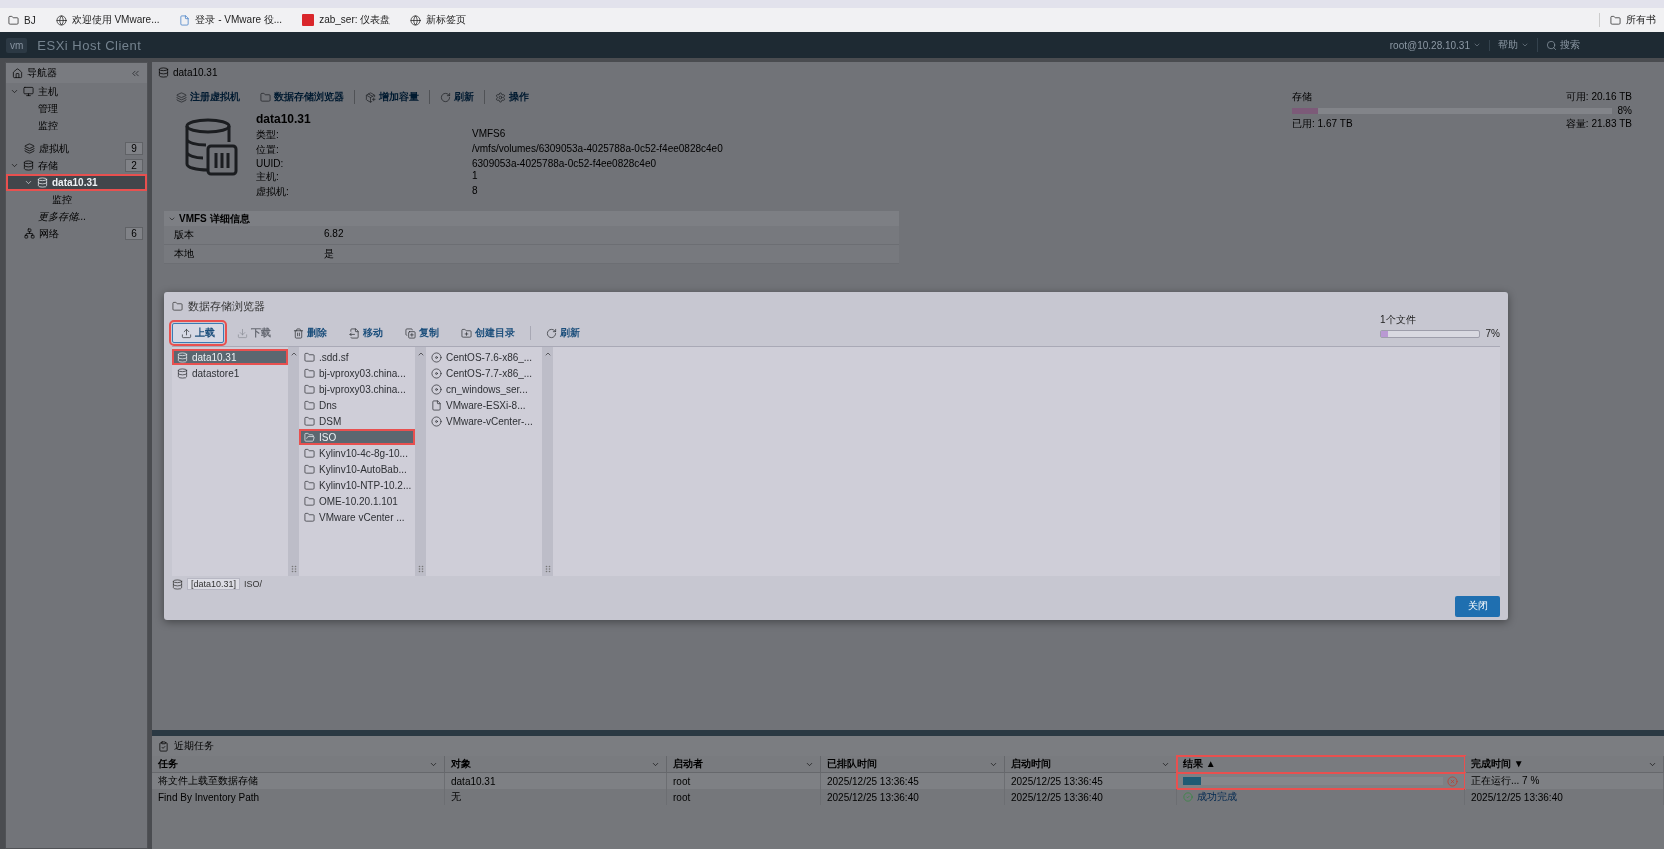 Image resolution: width=1664 pixels, height=849 pixels. I want to click on upload-label: 1个文件, so click(1398, 320).